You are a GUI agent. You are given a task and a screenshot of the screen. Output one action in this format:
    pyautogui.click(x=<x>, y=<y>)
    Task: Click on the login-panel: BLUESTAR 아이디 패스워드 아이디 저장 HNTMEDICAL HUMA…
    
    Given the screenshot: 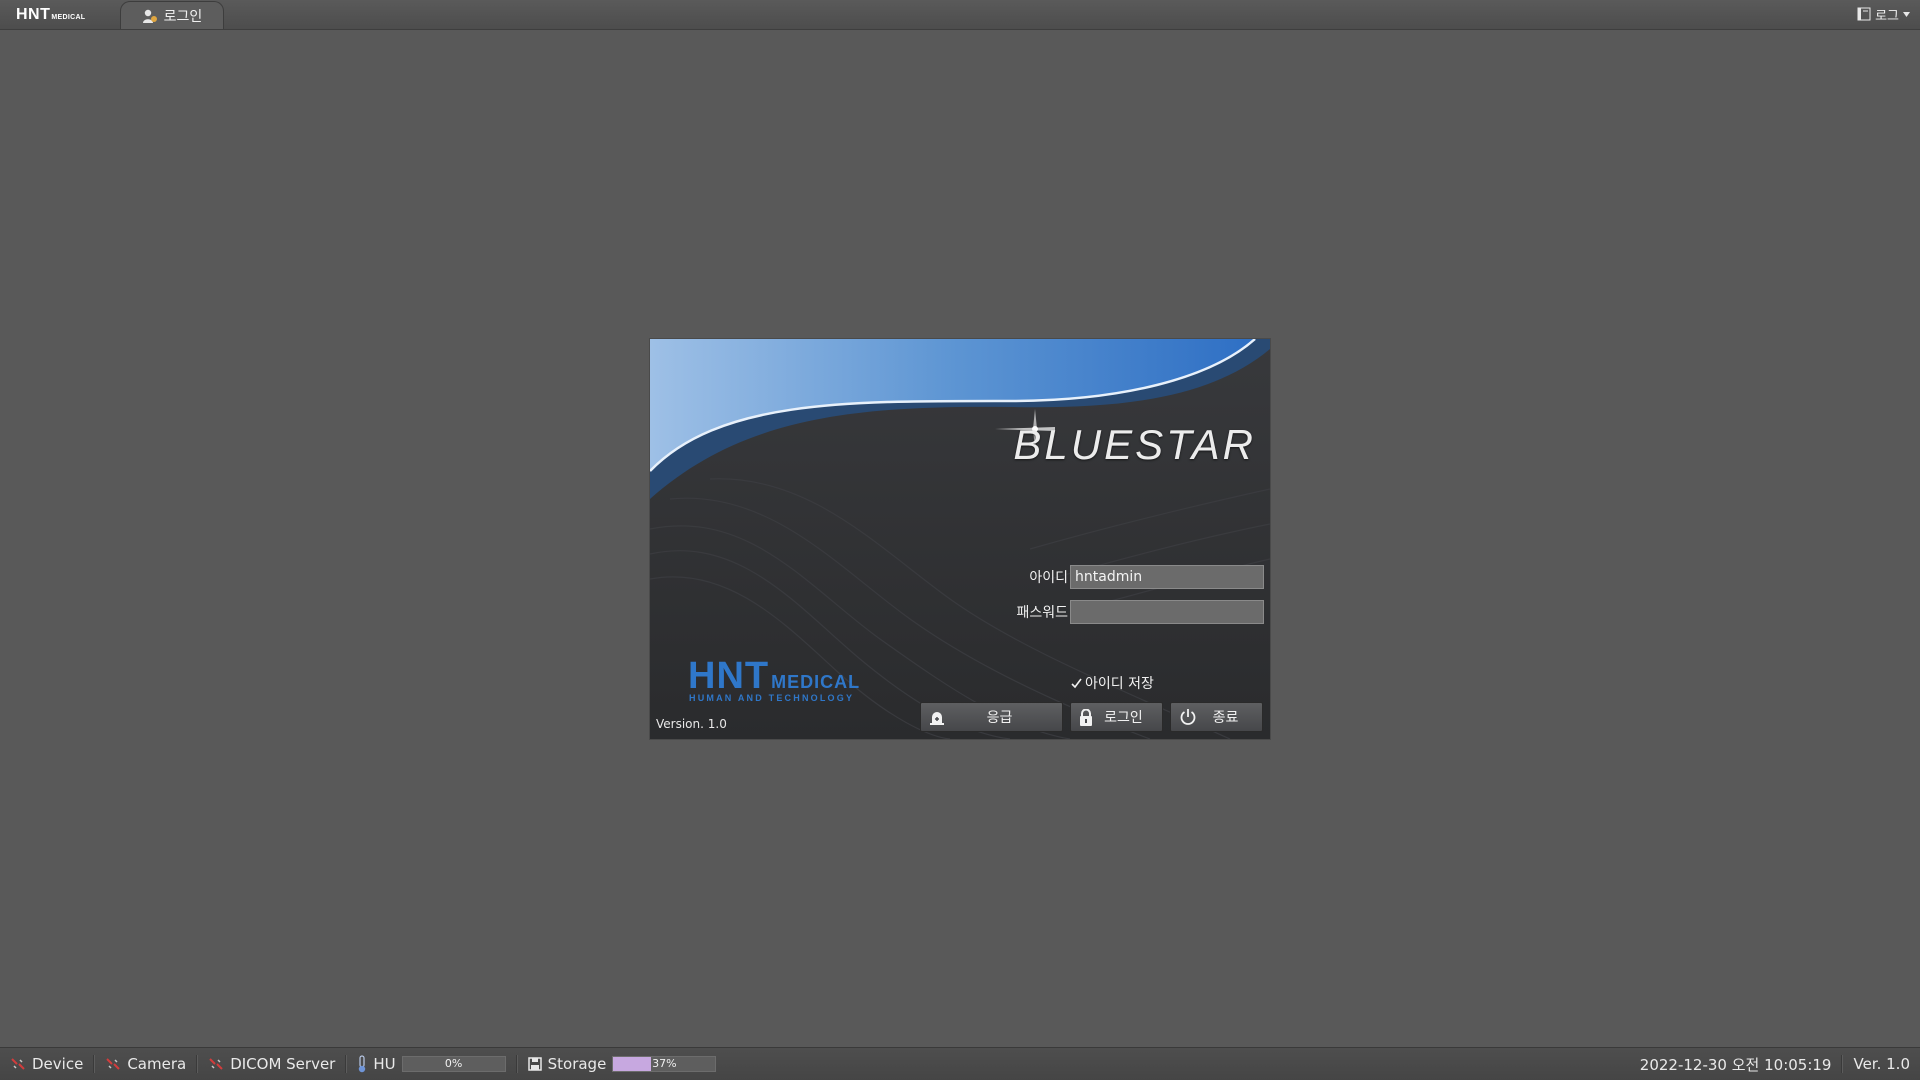 What is the action you would take?
    pyautogui.click(x=960, y=539)
    